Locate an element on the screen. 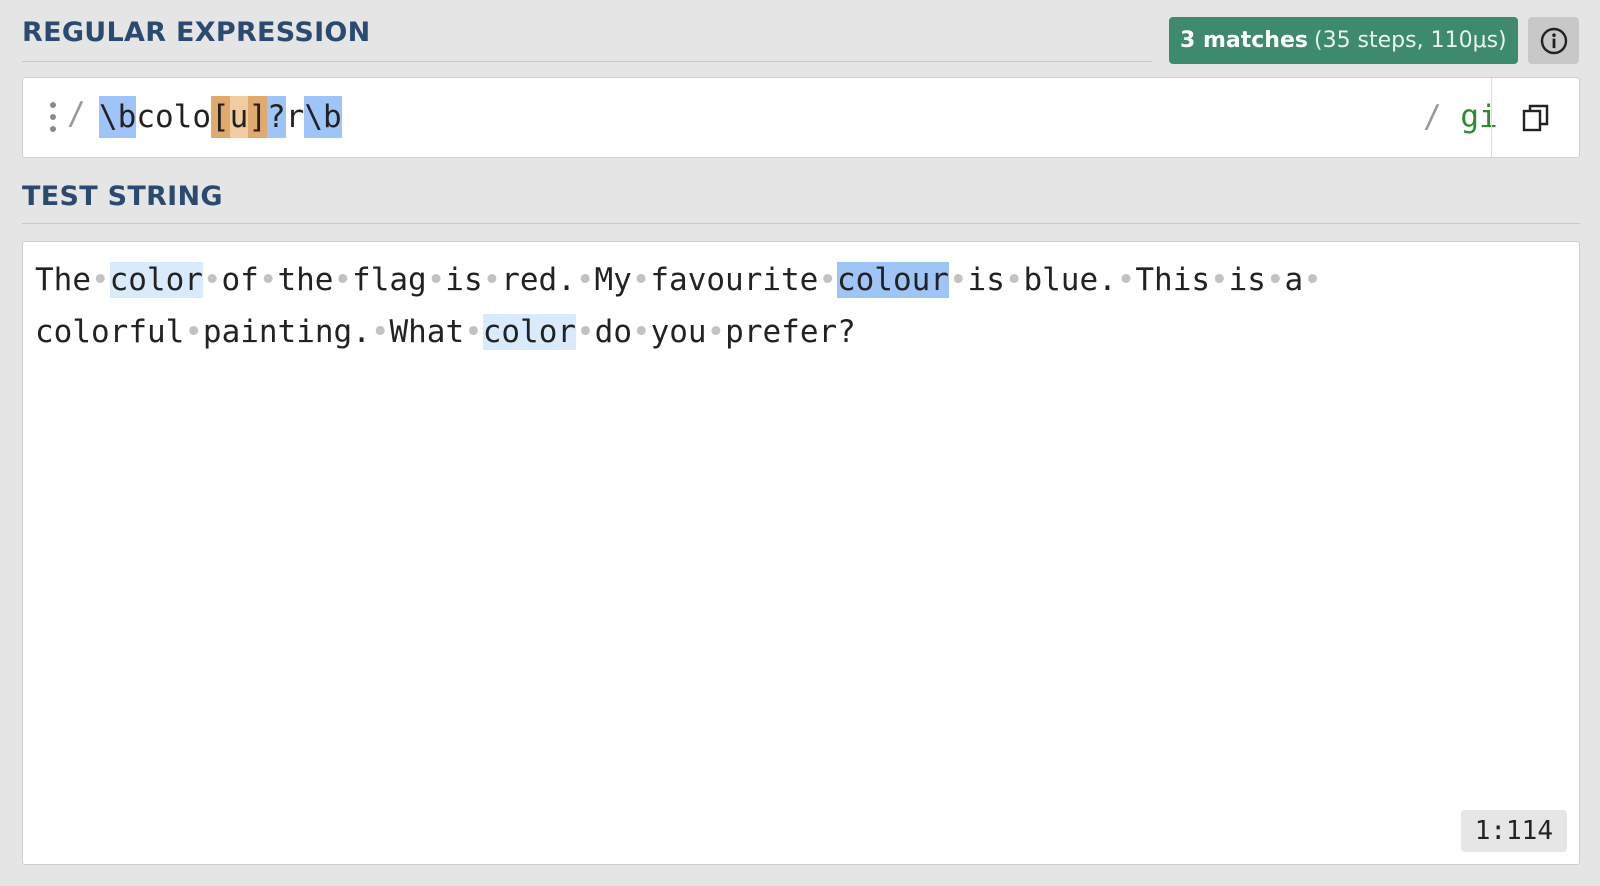 The width and height of the screenshot is (1600, 886). test-word: blue. is located at coordinates (1070, 280).